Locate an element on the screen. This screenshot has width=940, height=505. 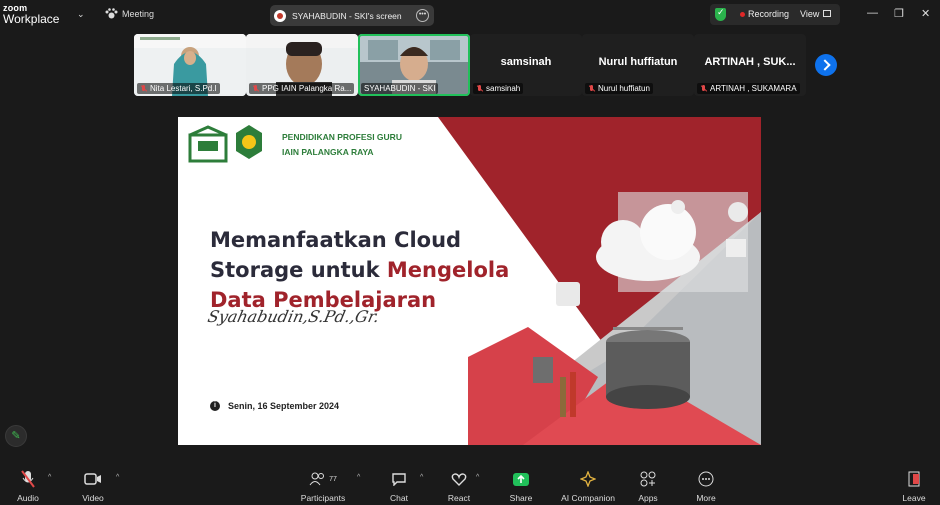
leave-button: Leave is located at coordinates (914, 484).